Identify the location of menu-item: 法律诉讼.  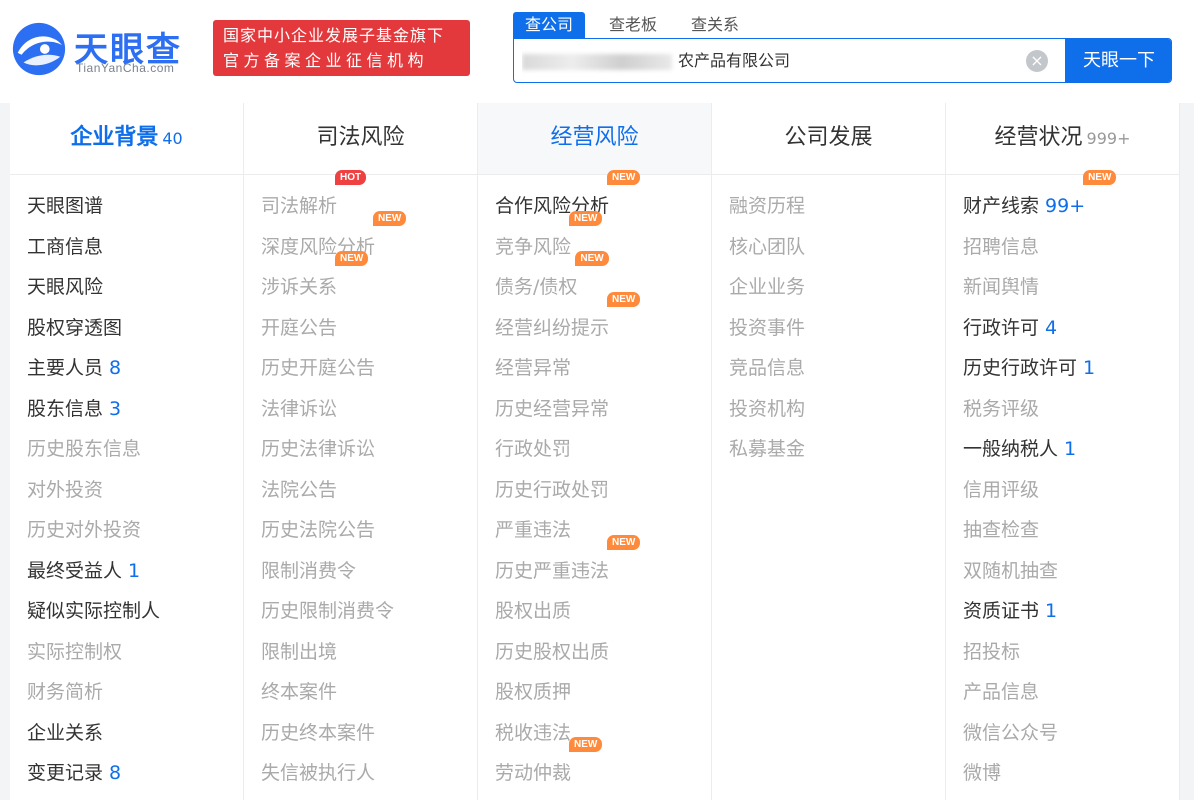
(360, 409).